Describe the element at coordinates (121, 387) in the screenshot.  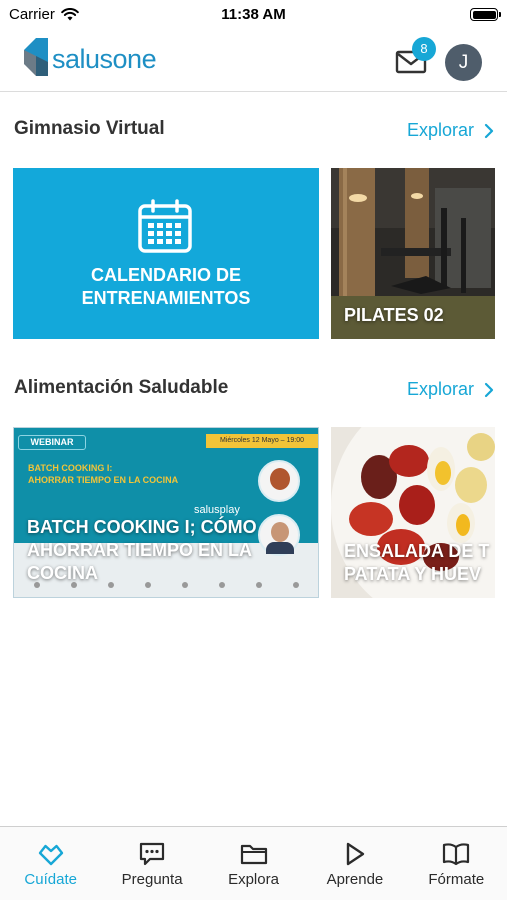
I see `section-title-alimentacion: Alimentación Saludable` at that location.